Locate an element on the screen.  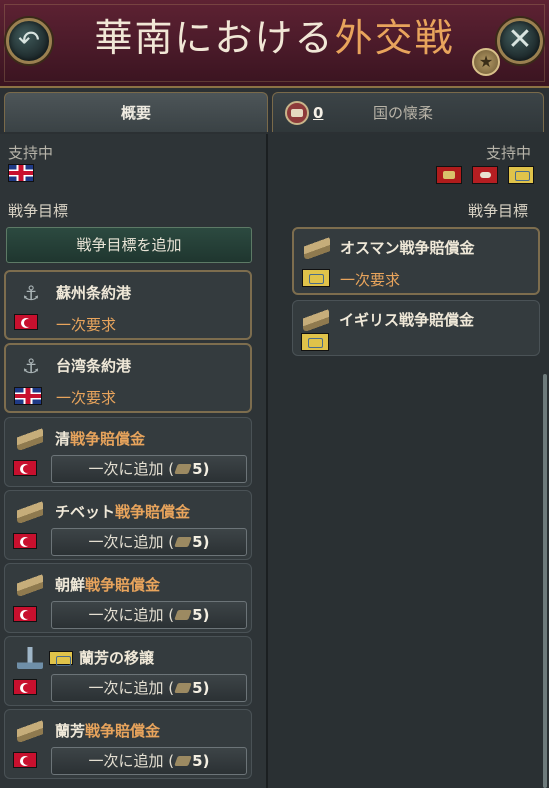
war-goal-type: の移譲 is located at coordinates (132, 658).